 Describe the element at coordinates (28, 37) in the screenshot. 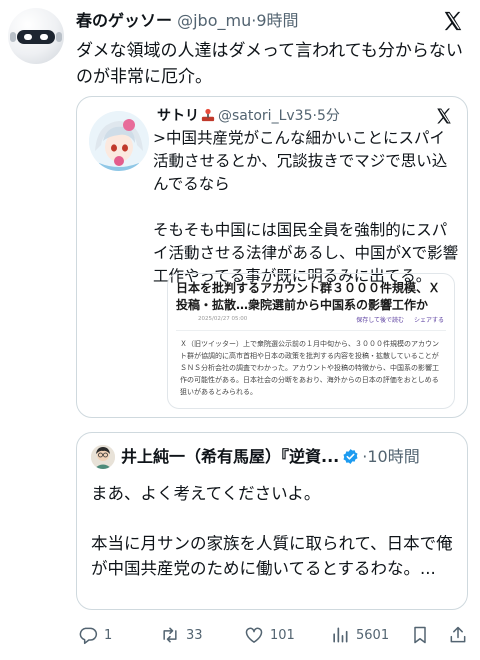

I see `robot-eye-left` at that location.